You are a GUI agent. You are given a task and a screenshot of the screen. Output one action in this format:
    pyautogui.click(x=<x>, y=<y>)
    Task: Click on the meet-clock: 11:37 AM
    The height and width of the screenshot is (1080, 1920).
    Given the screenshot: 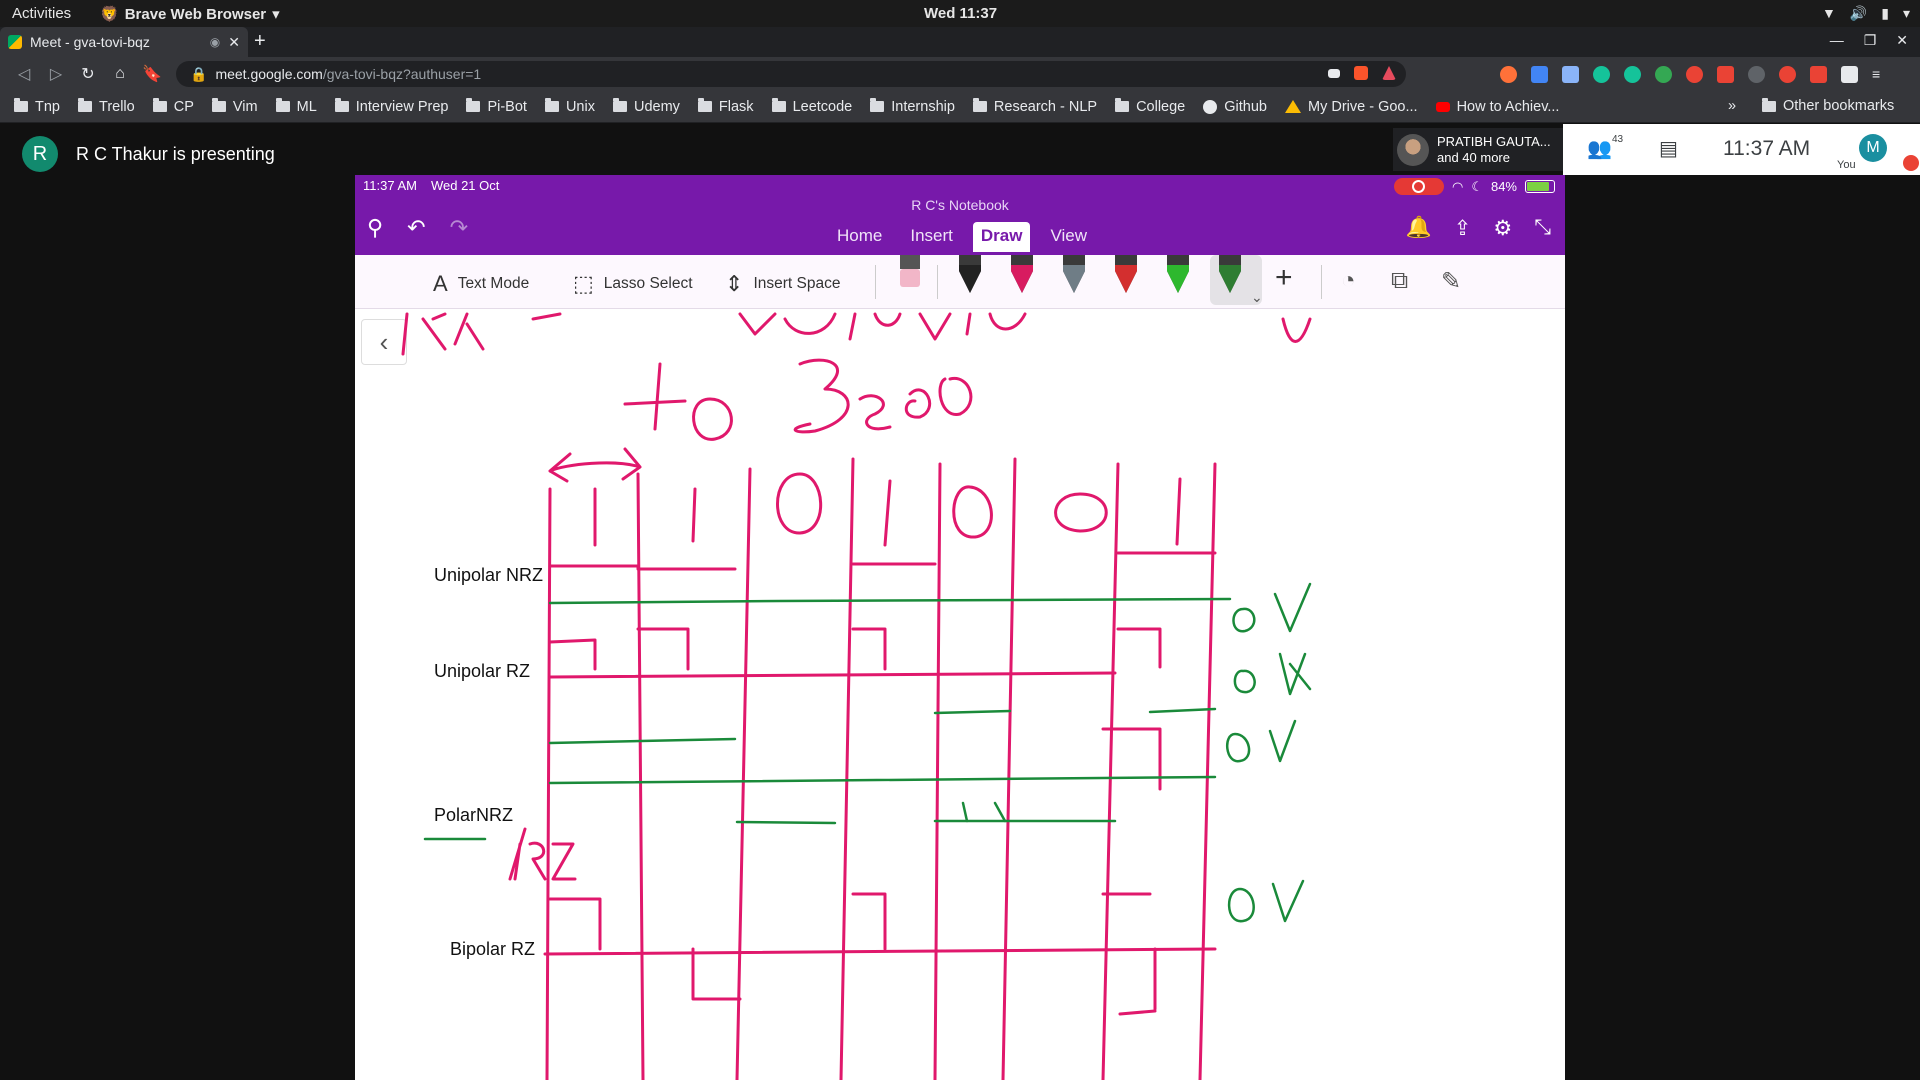 What is the action you would take?
    pyautogui.click(x=1767, y=148)
    